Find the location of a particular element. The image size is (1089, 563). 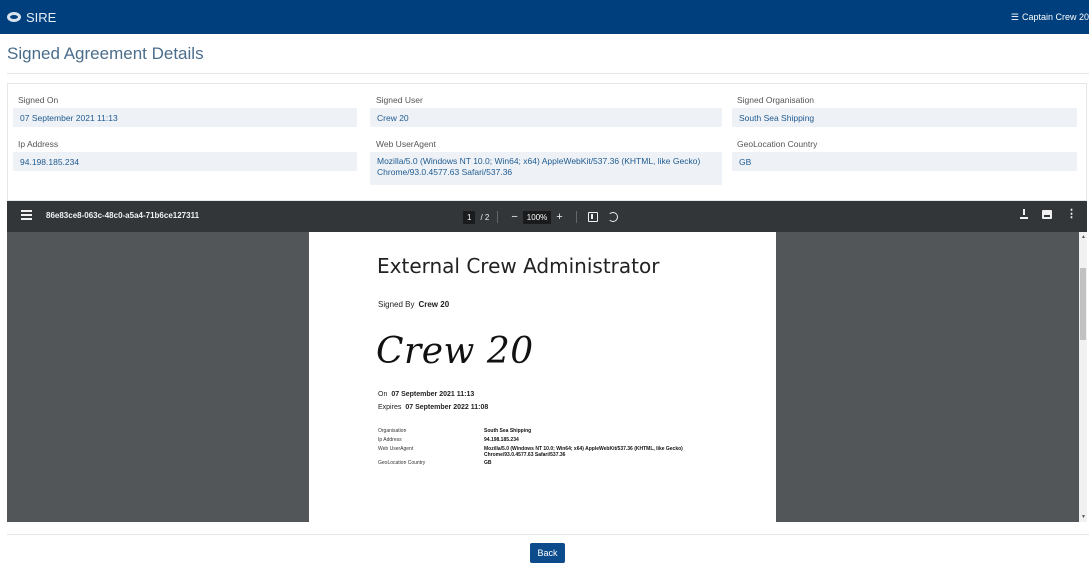

user-name: Captain Crew 20 is located at coordinates (1055, 17).